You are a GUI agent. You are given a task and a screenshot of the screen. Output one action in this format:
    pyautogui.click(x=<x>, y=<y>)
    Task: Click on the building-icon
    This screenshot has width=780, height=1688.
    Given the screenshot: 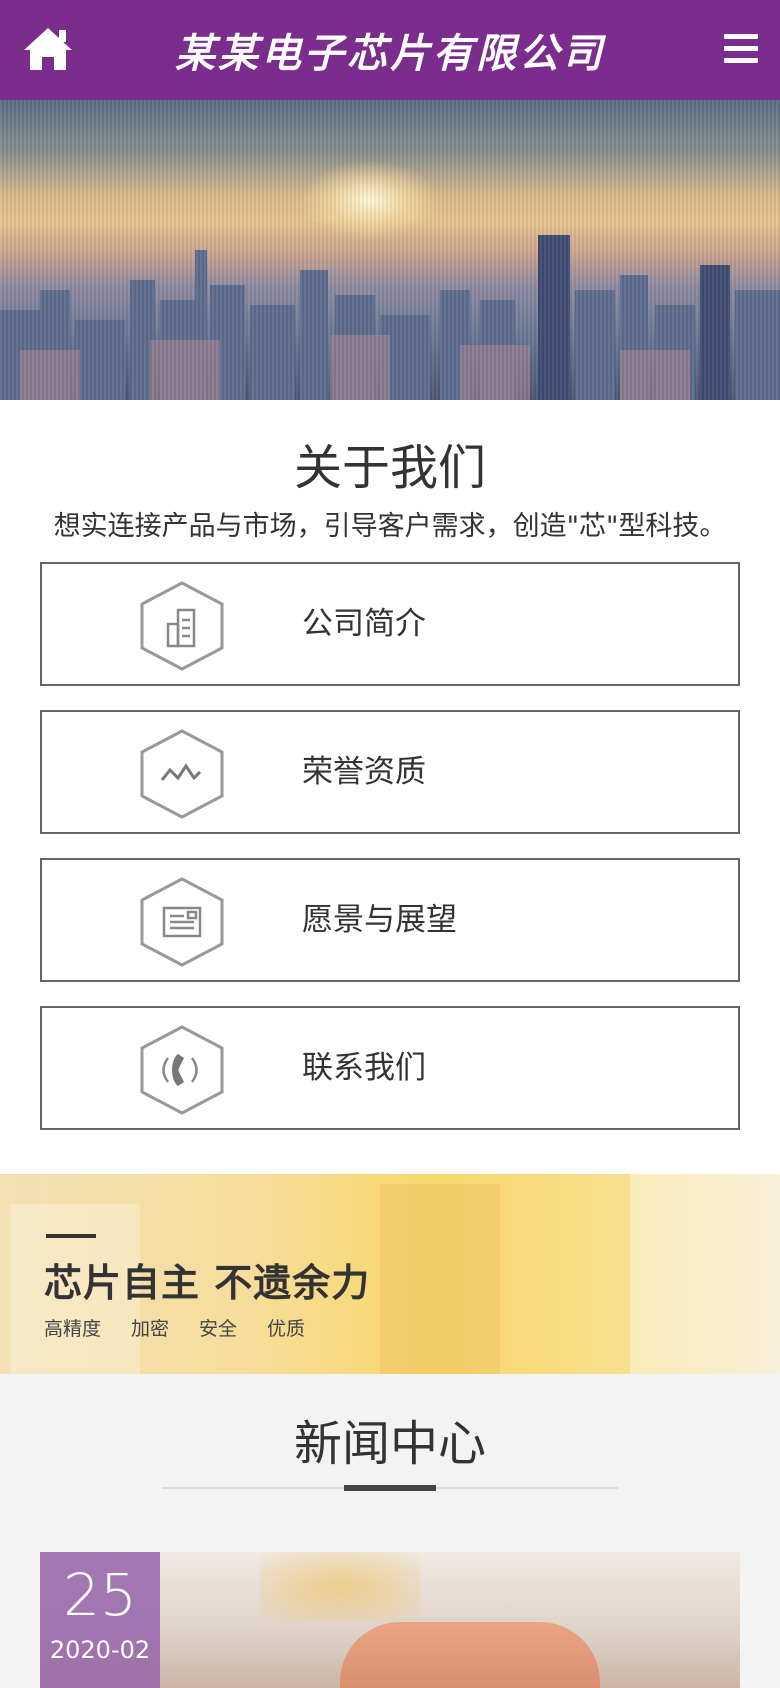 What is the action you would take?
    pyautogui.click(x=182, y=626)
    